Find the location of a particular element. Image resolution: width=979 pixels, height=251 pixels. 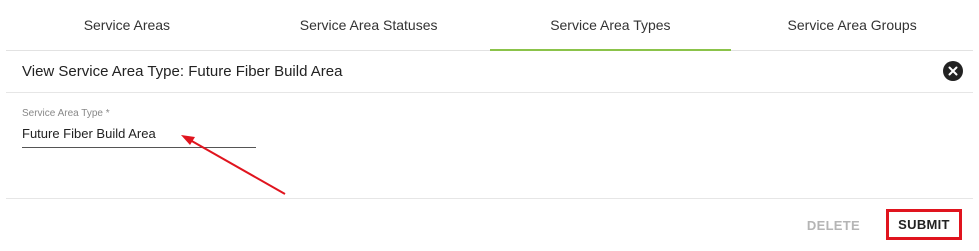

service-area-type-input is located at coordinates (139, 137).